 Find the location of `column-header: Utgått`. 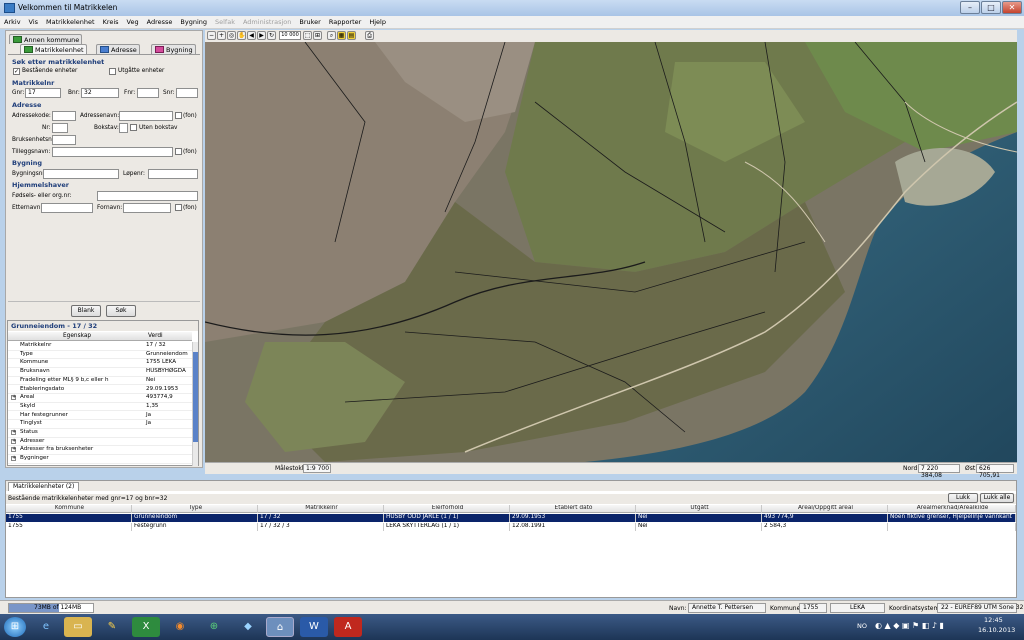

column-header: Utgått is located at coordinates (699, 509).